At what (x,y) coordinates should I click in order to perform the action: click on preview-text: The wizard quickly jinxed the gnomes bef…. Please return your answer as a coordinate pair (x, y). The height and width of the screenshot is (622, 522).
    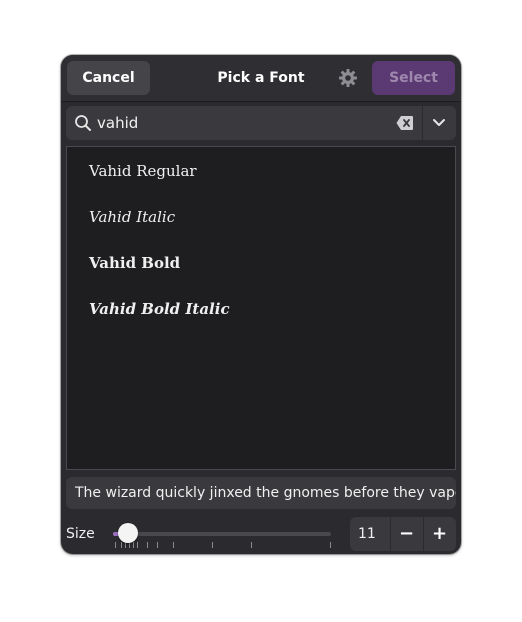
    Looking at the image, I should click on (265, 493).